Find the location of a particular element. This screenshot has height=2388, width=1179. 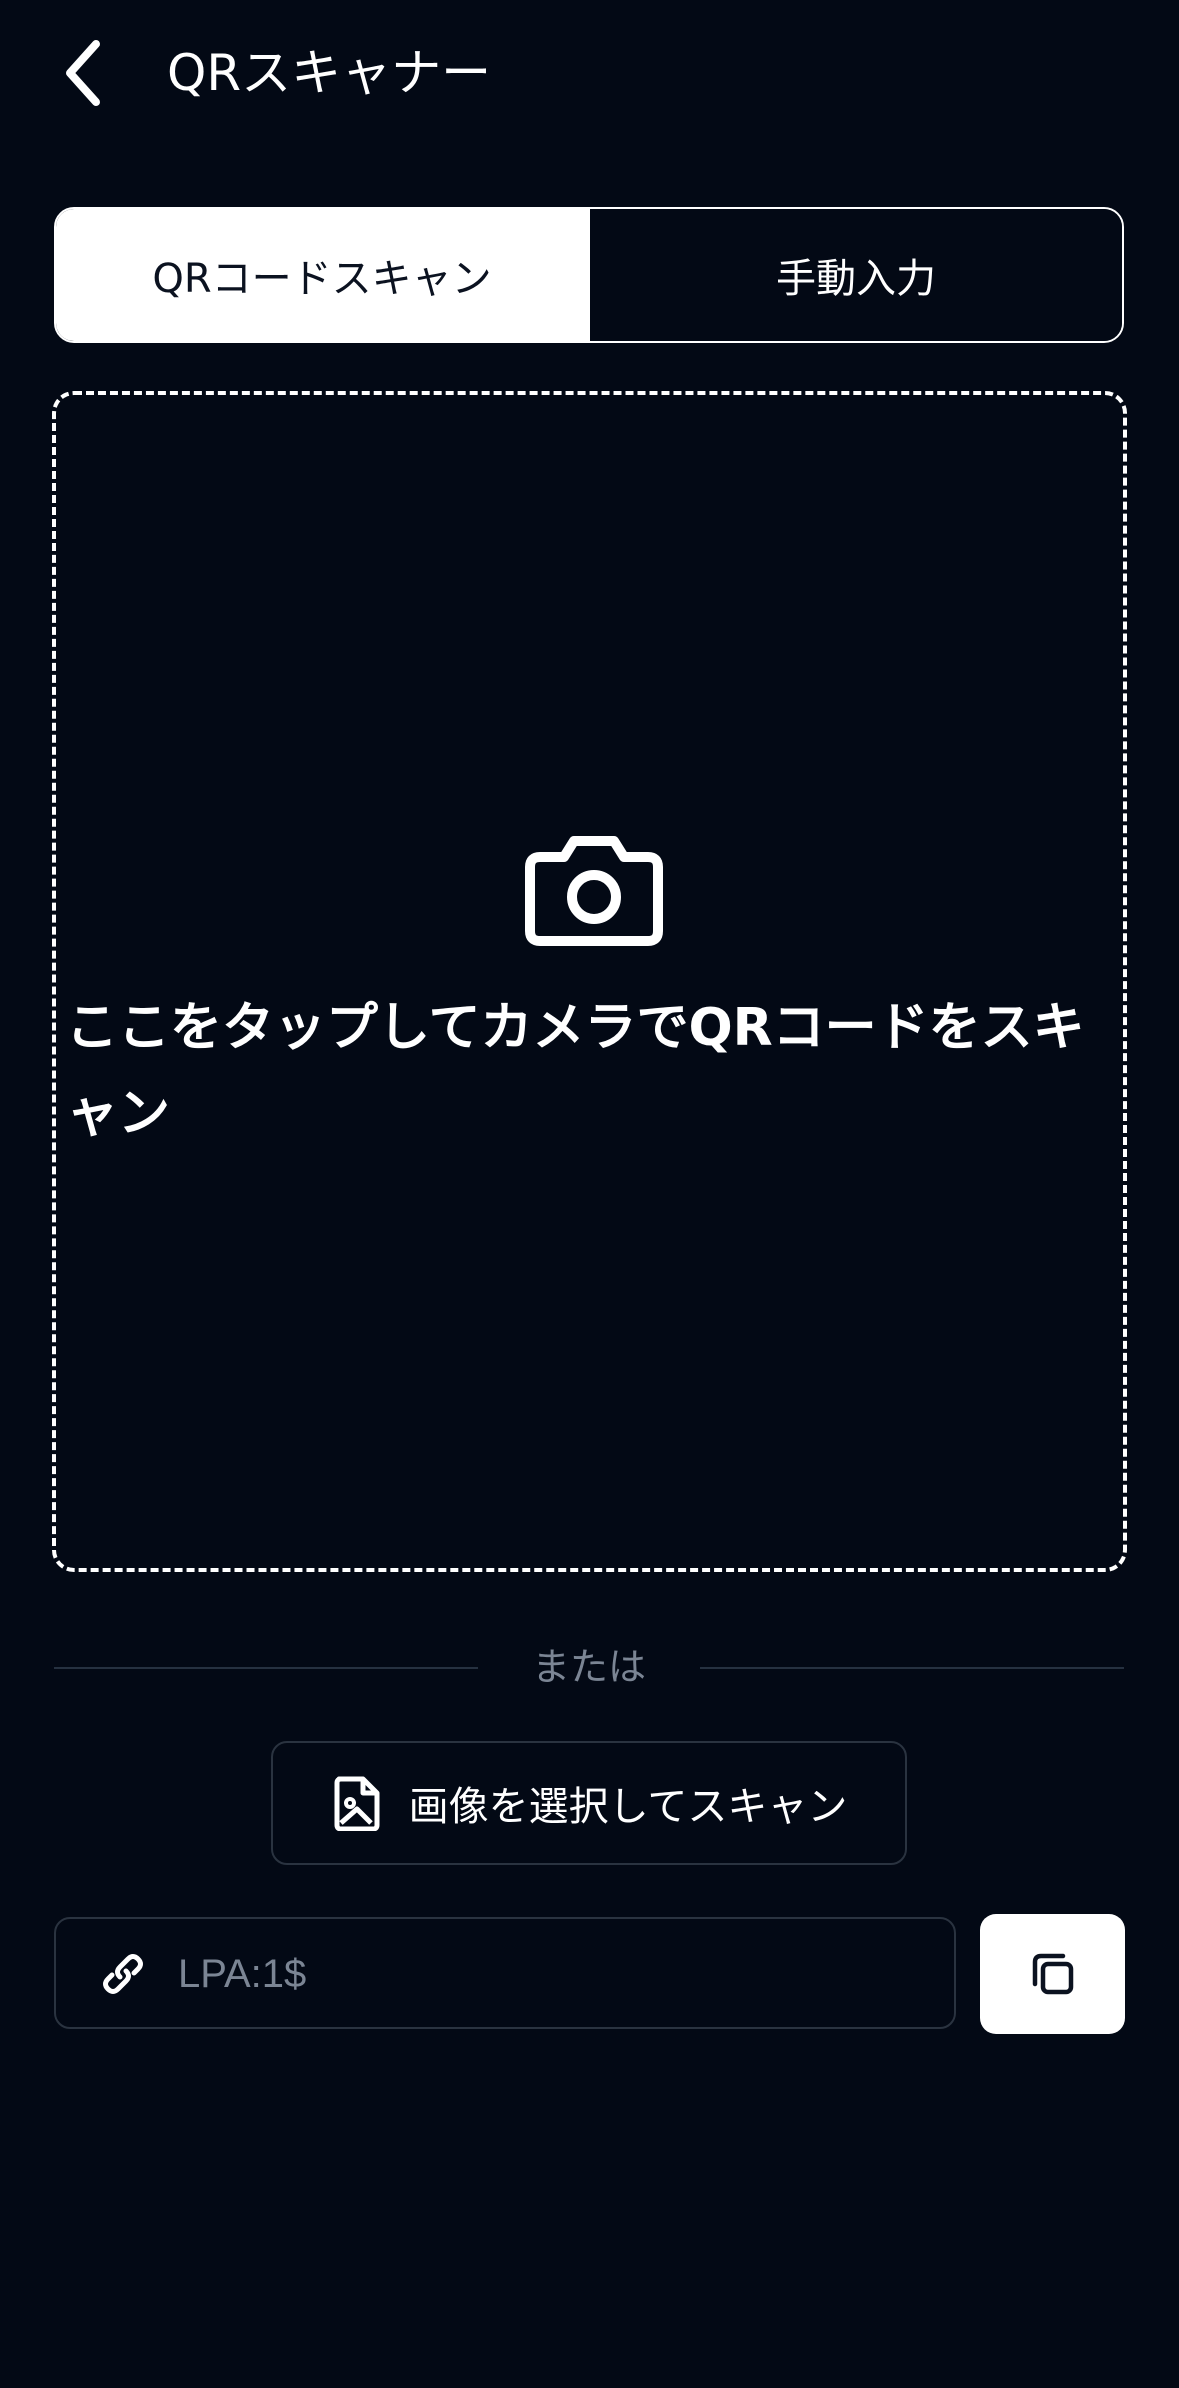

back-button is located at coordinates (84, 73).